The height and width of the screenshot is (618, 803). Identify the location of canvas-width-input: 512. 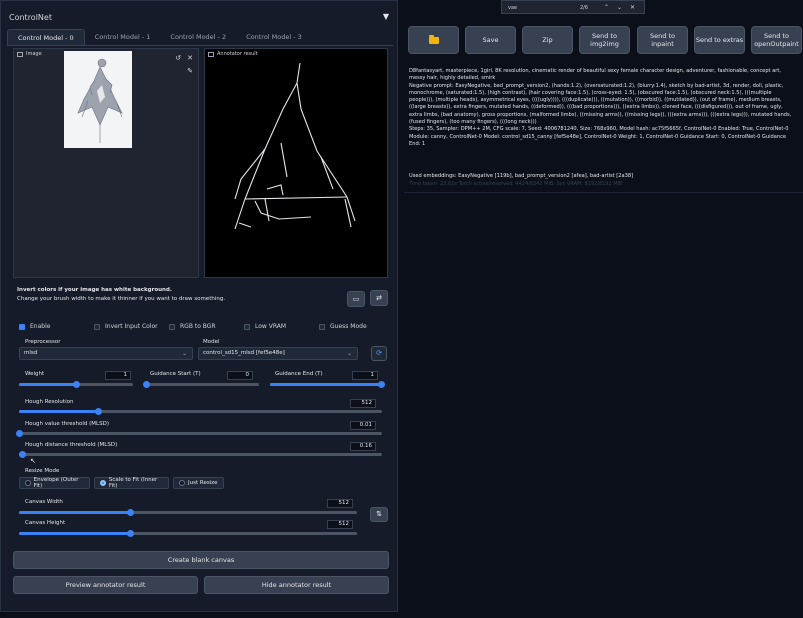
(340, 503).